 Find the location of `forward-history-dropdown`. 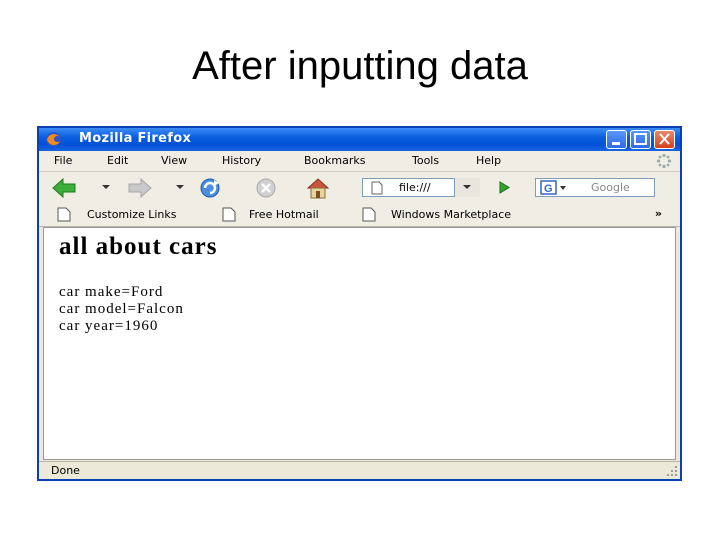

forward-history-dropdown is located at coordinates (180, 187).